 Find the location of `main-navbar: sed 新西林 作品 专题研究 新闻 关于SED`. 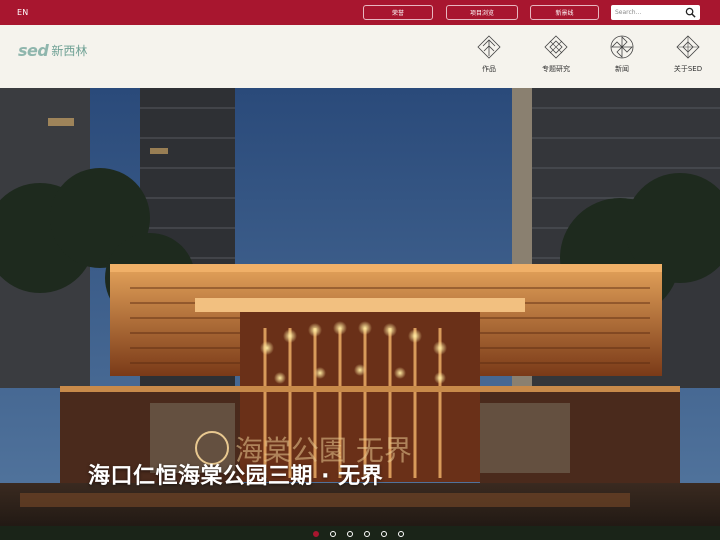

main-navbar: sed 新西林 作品 专题研究 新闻 关于SED is located at coordinates (360, 56).